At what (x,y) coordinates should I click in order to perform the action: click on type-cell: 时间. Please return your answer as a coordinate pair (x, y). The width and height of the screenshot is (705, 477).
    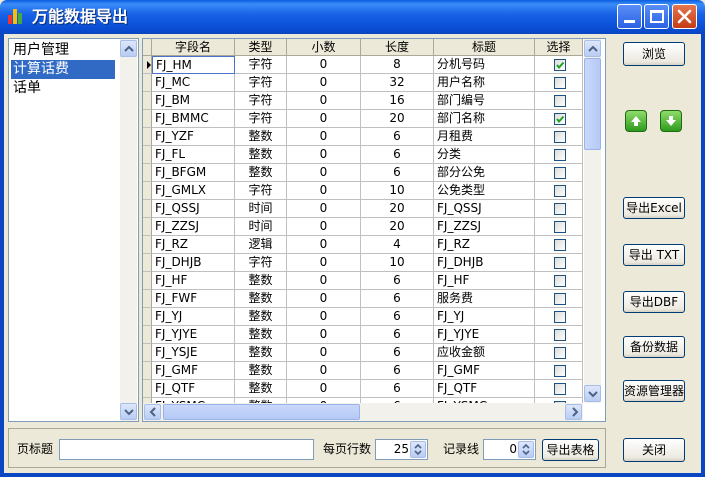
    Looking at the image, I should click on (261, 209).